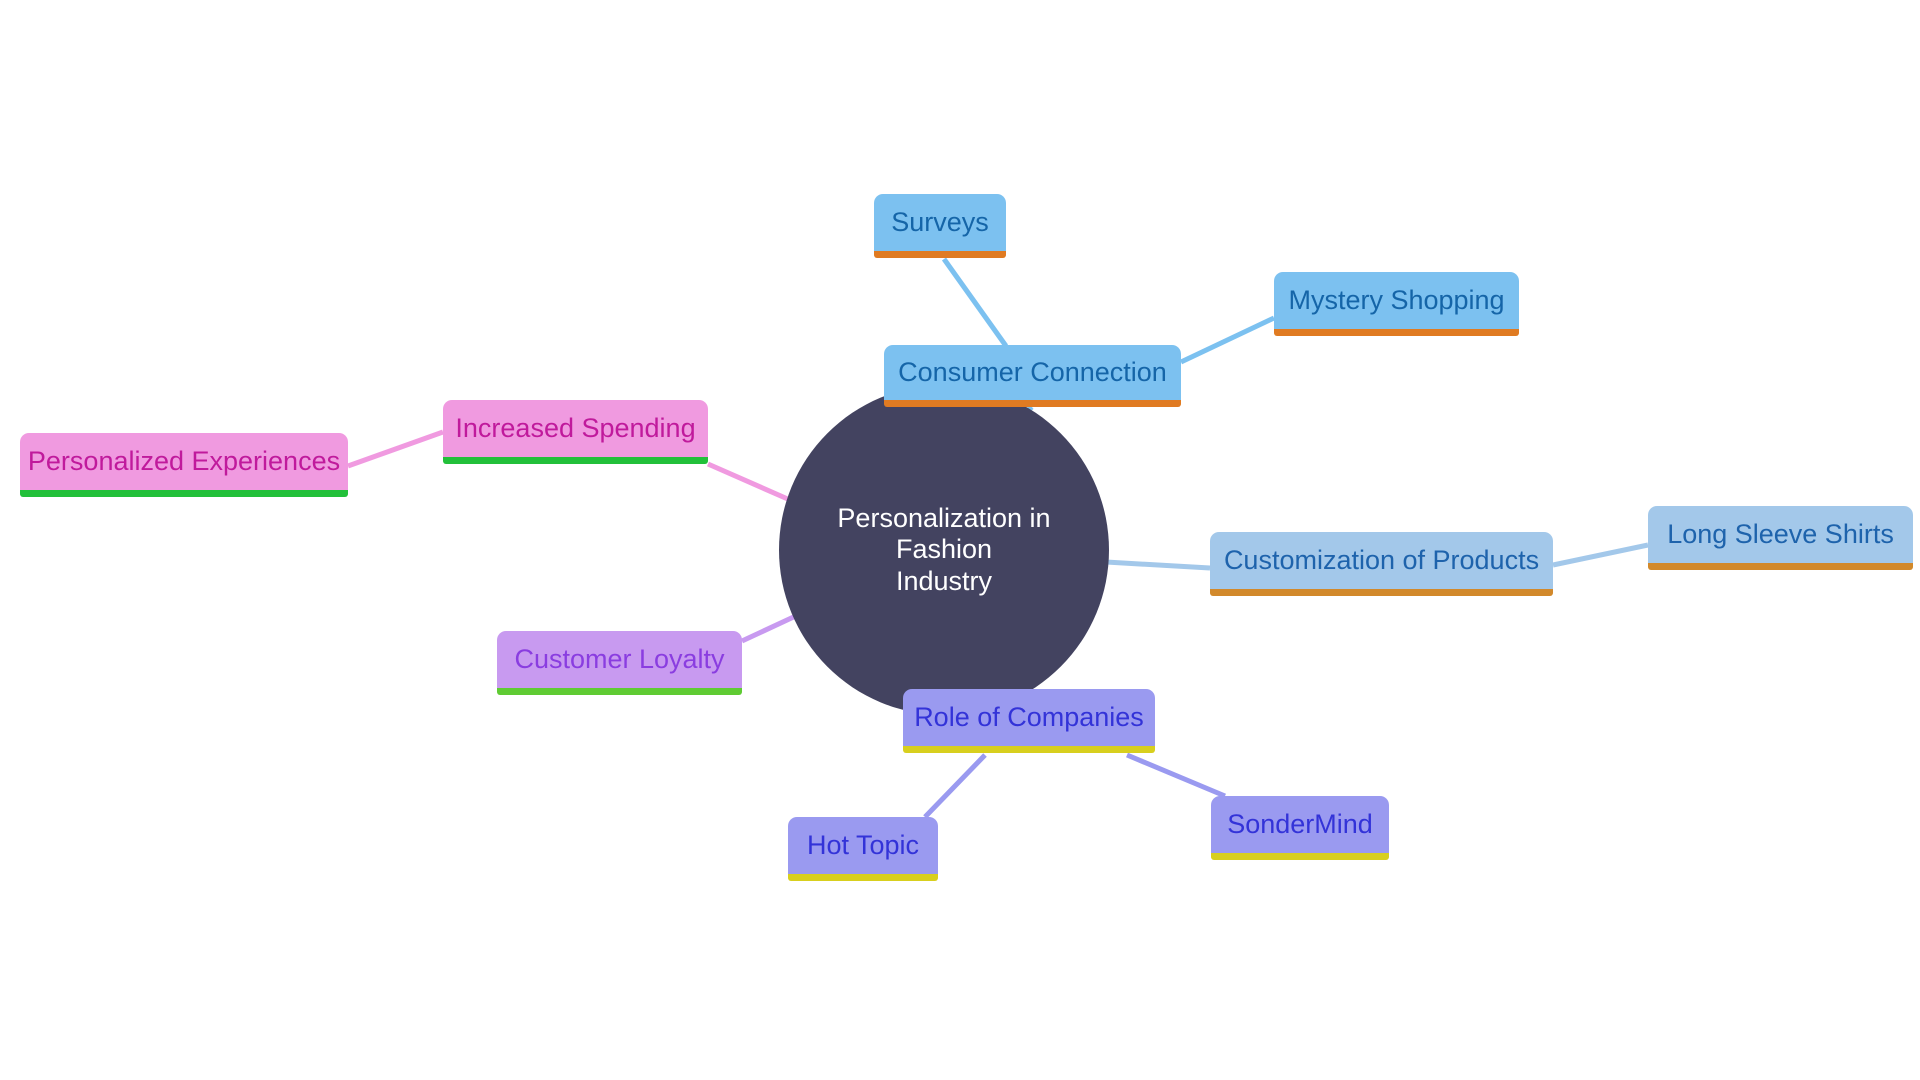 The height and width of the screenshot is (1080, 1920). Describe the element at coordinates (749, 482) in the screenshot. I see `edge-root-increased-spending` at that location.